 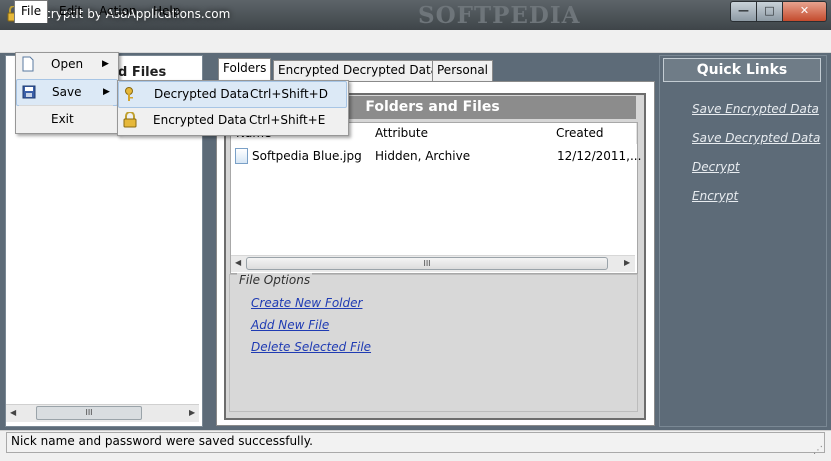 I want to click on save-encrypted-label: Encrypted Data, so click(x=200, y=120).